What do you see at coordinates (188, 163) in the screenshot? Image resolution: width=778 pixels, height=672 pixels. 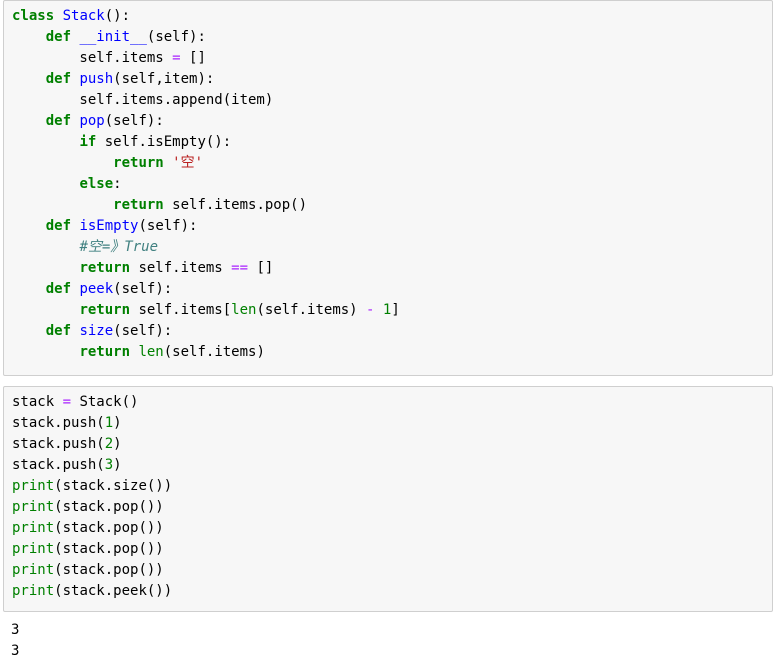 I see `code-token: '空'` at bounding box center [188, 163].